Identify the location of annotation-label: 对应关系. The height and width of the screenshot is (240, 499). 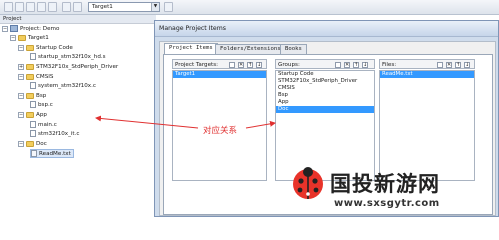
(220, 131).